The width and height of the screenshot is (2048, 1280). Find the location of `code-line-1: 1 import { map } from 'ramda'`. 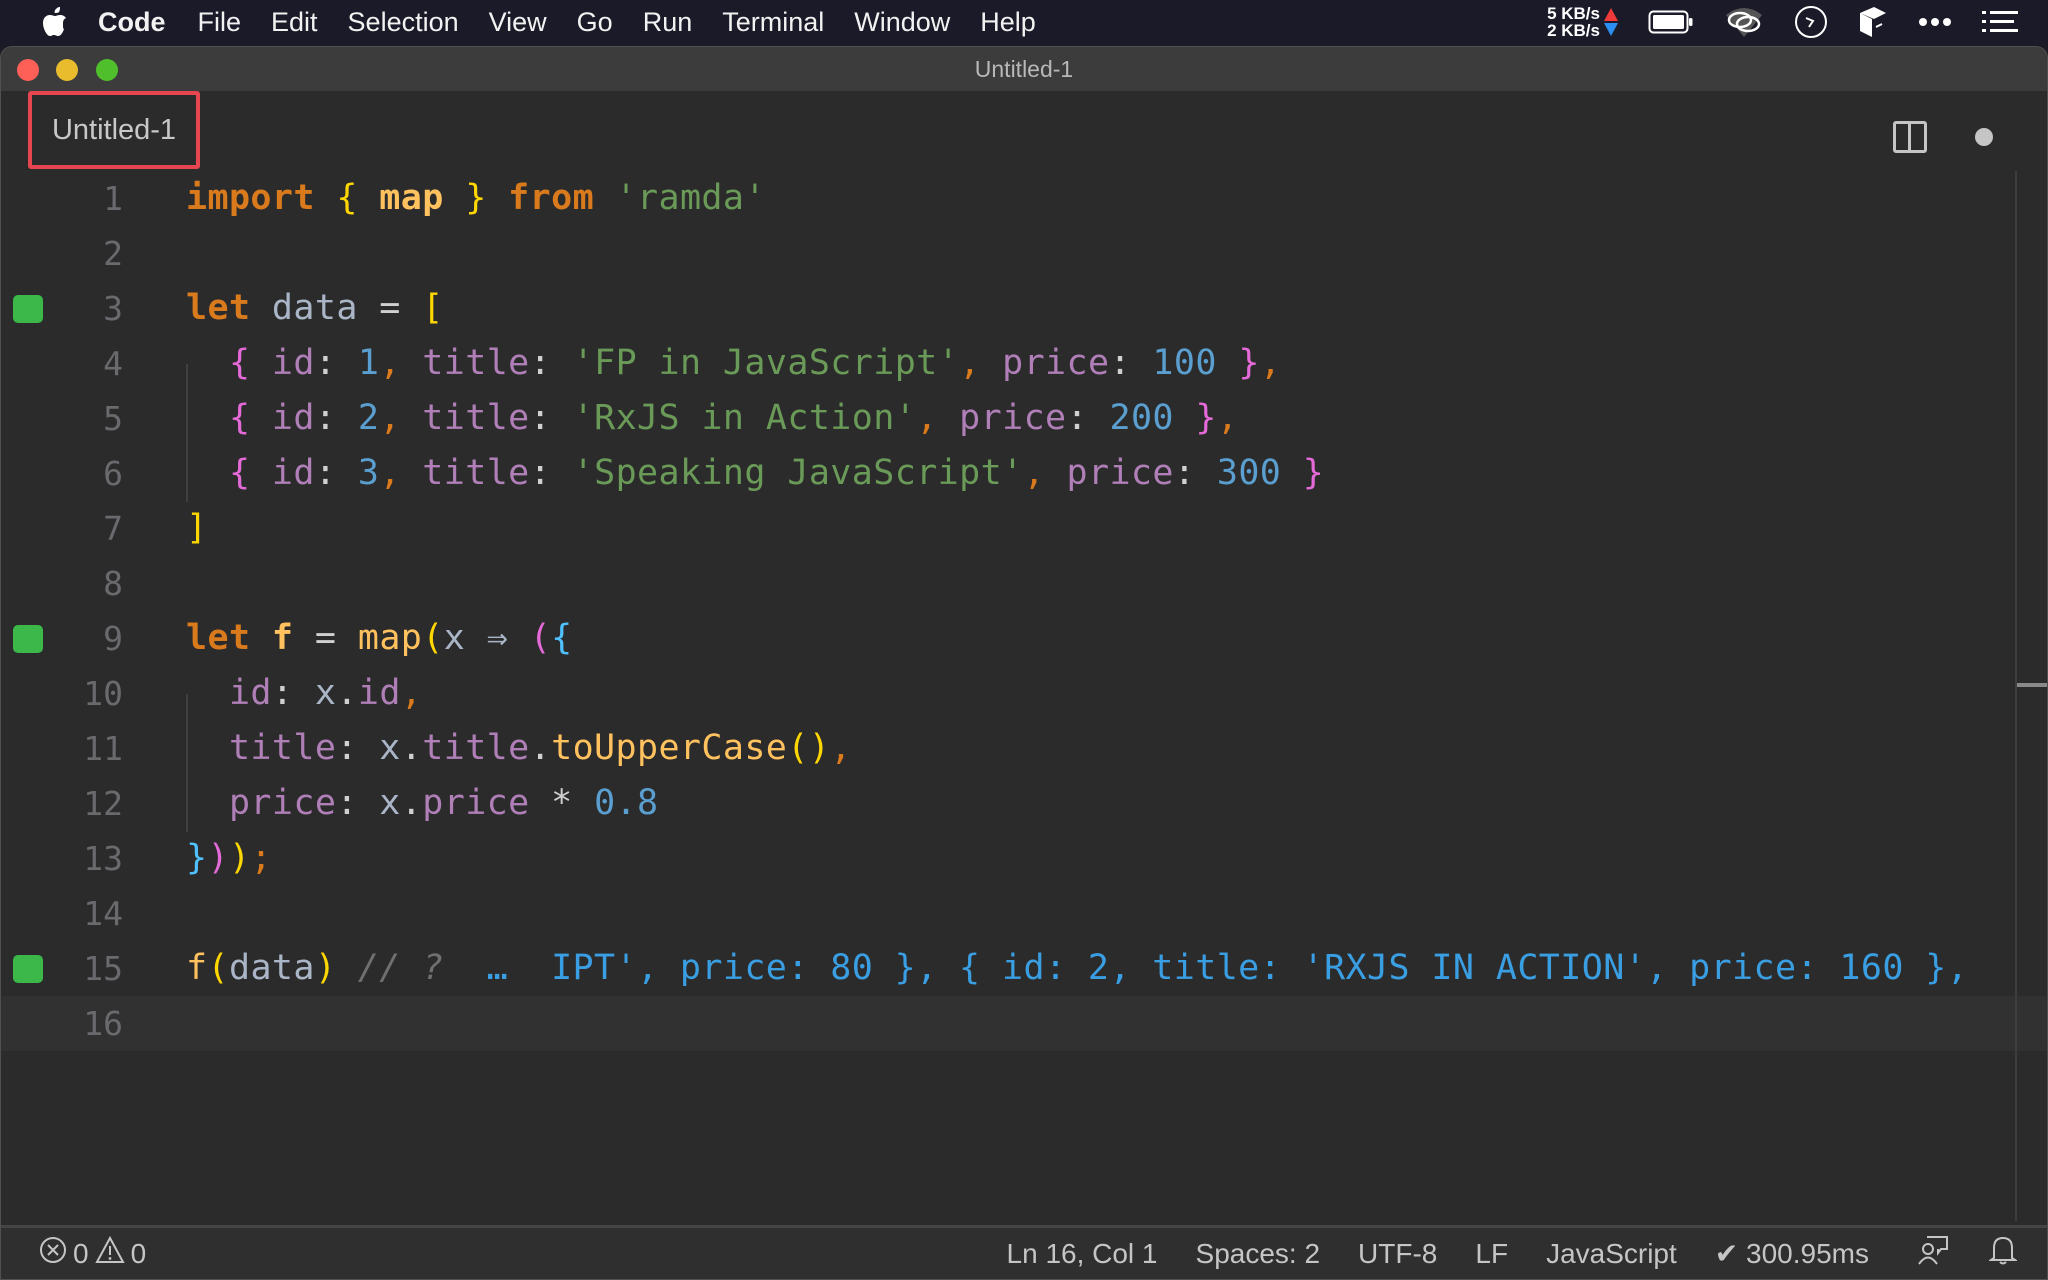

code-line-1: 1 import { map } from 'ramda' is located at coordinates (1024, 198).